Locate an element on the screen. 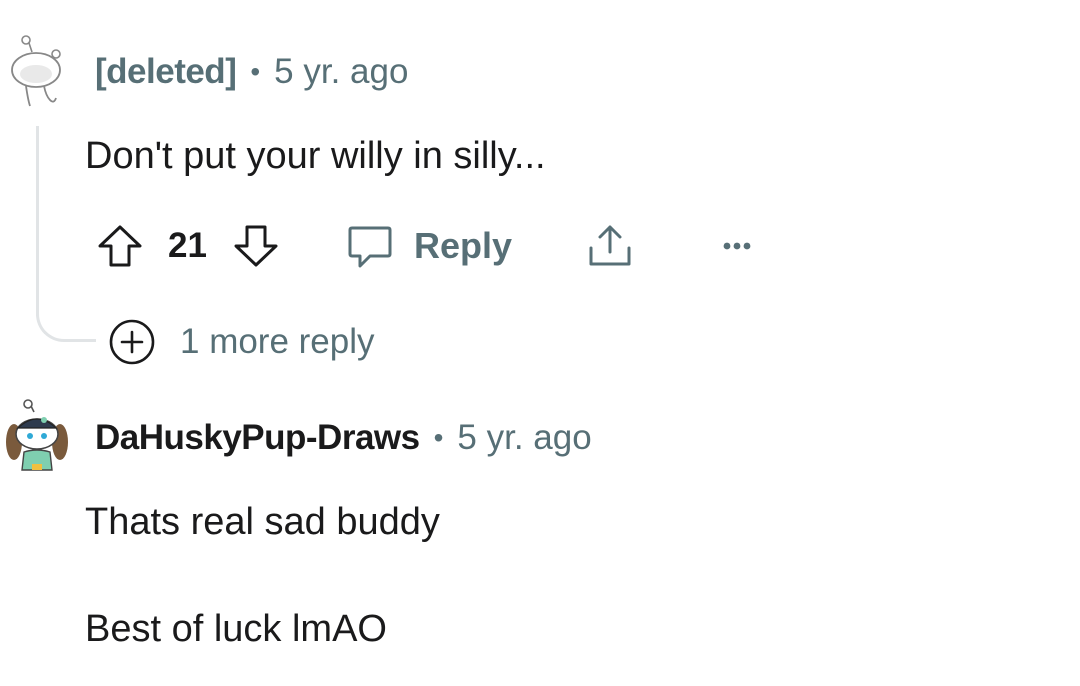  expand-replies-button is located at coordinates (132, 342).